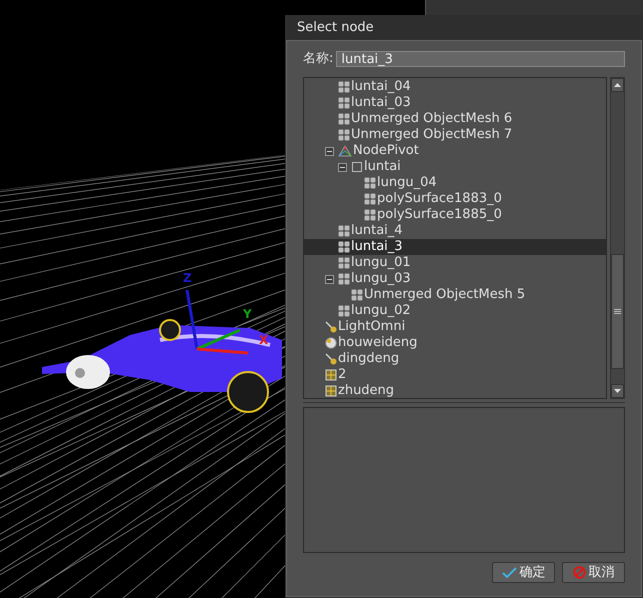  Describe the element at coordinates (407, 183) in the screenshot. I see `node-label: lungu_04` at that location.